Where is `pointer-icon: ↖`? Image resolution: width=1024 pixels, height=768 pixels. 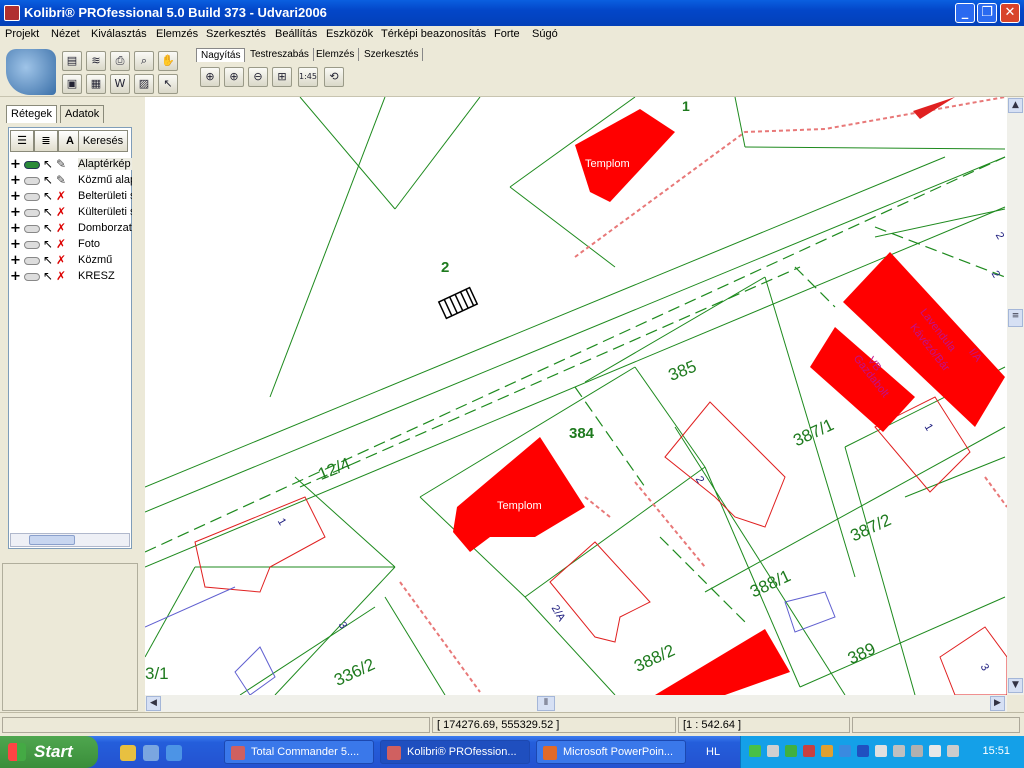
pointer-icon: ↖ is located at coordinates (168, 84).